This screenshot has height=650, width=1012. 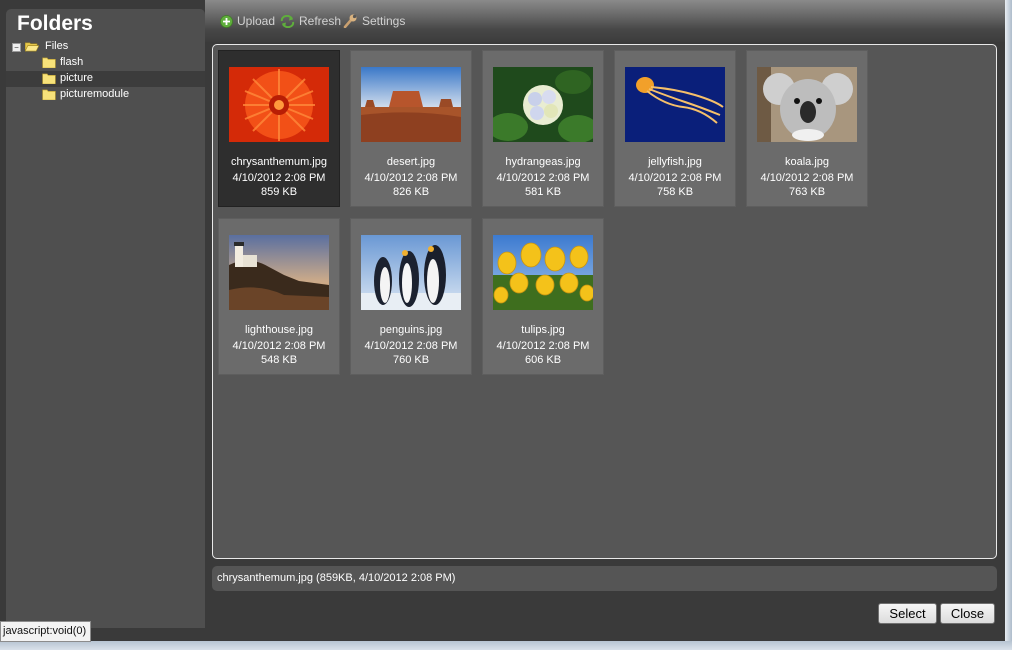 I want to click on hydrangeas-thumbnail, so click(x=543, y=104).